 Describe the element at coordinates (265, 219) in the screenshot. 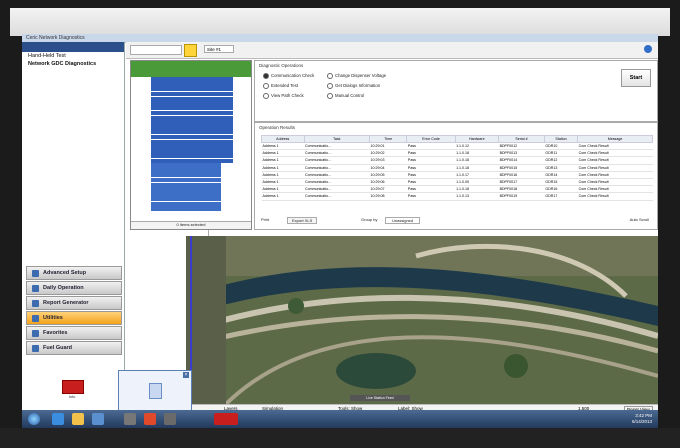

I see `print-button: Print` at that location.